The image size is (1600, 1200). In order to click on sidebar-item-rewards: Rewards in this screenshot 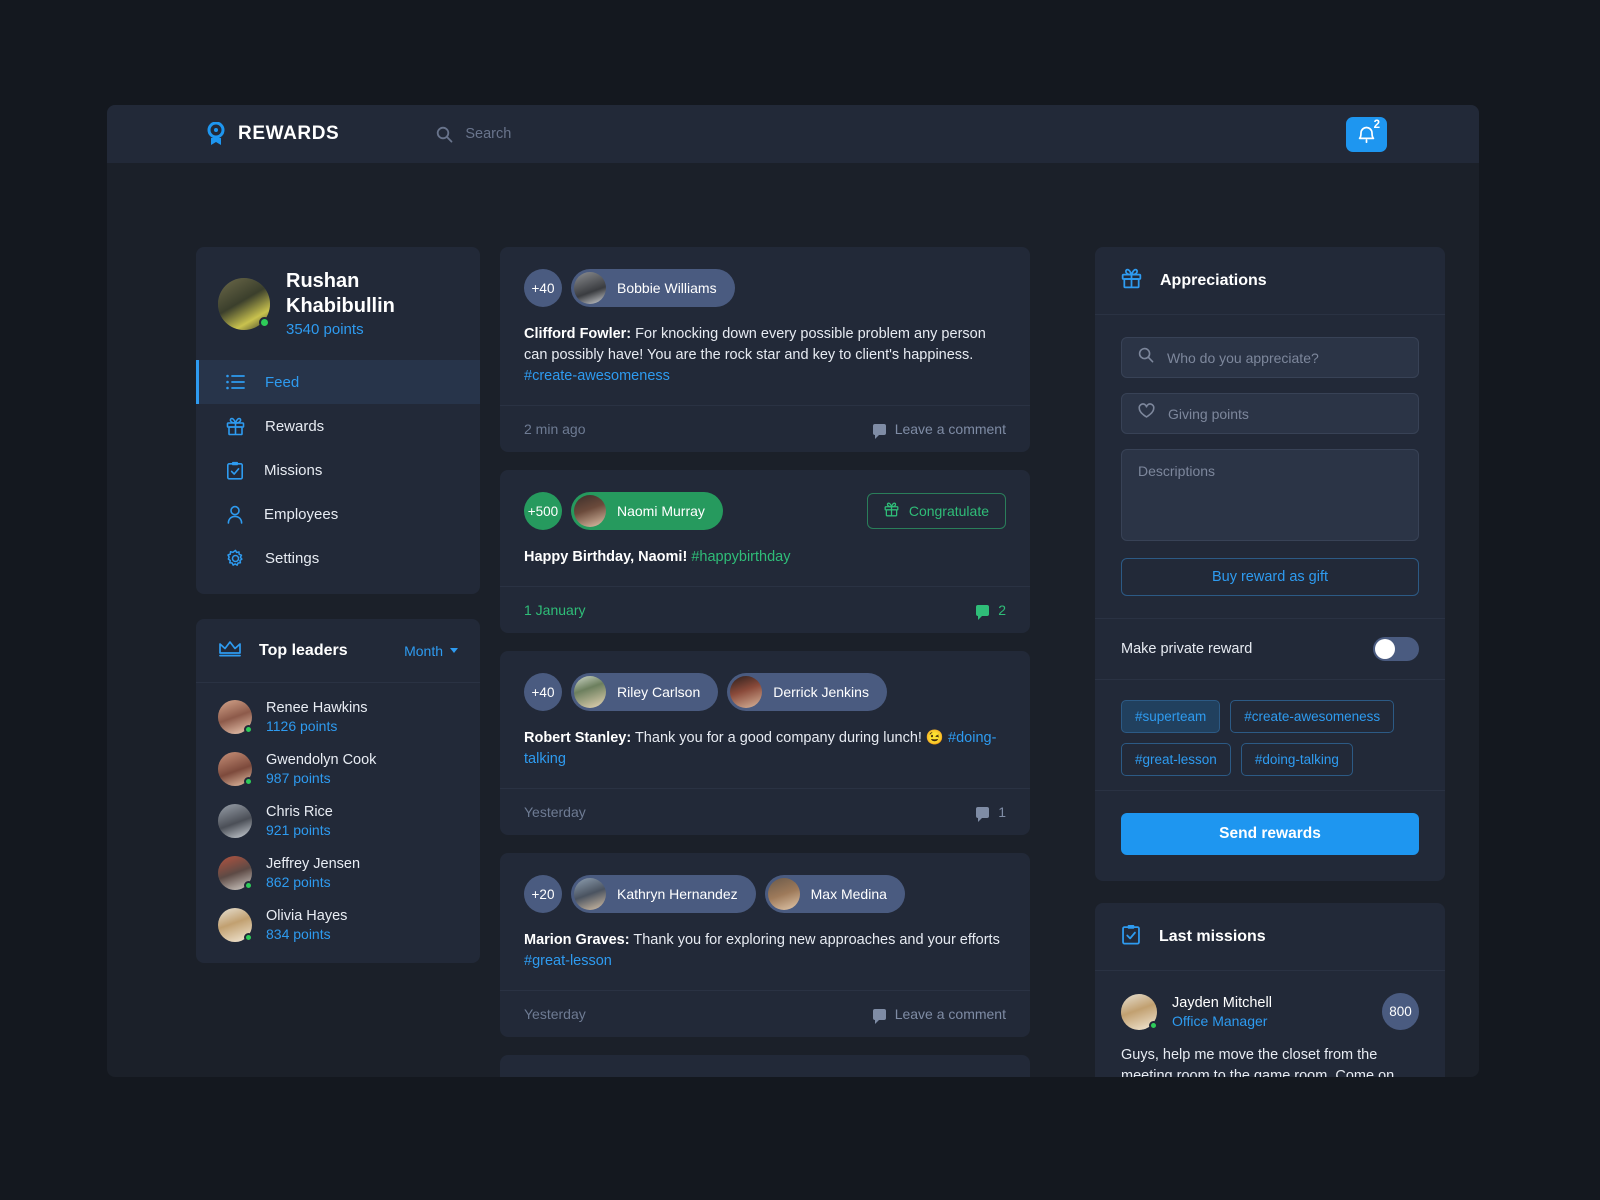, I will do `click(338, 426)`.